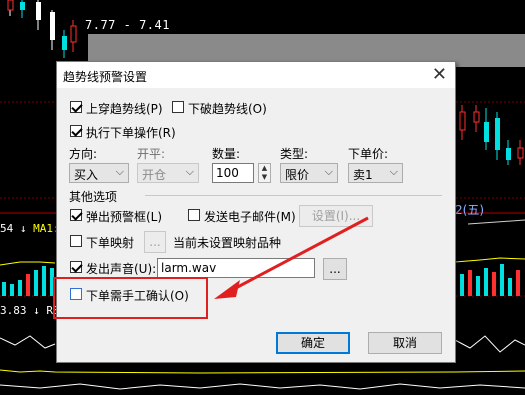  What do you see at coordinates (405, 343) in the screenshot?
I see `cancel-button: 取消` at bounding box center [405, 343].